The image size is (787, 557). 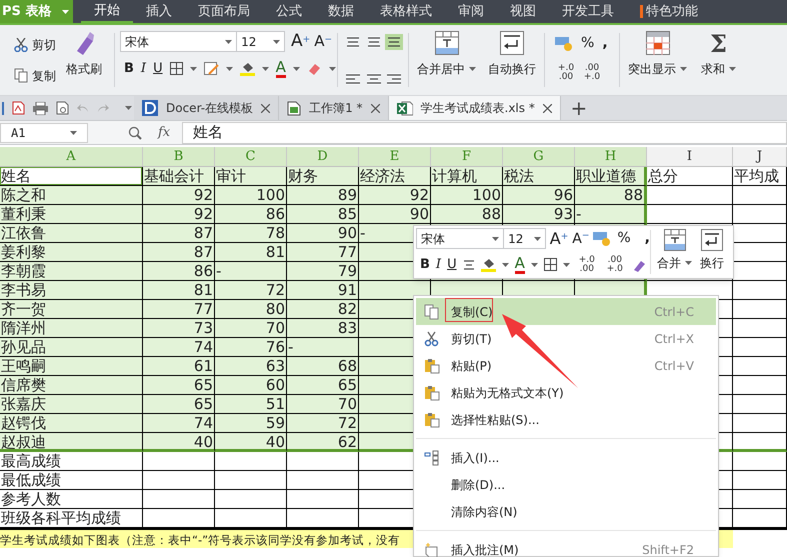 I want to click on menu-item: 清除内容(N), so click(x=566, y=511).